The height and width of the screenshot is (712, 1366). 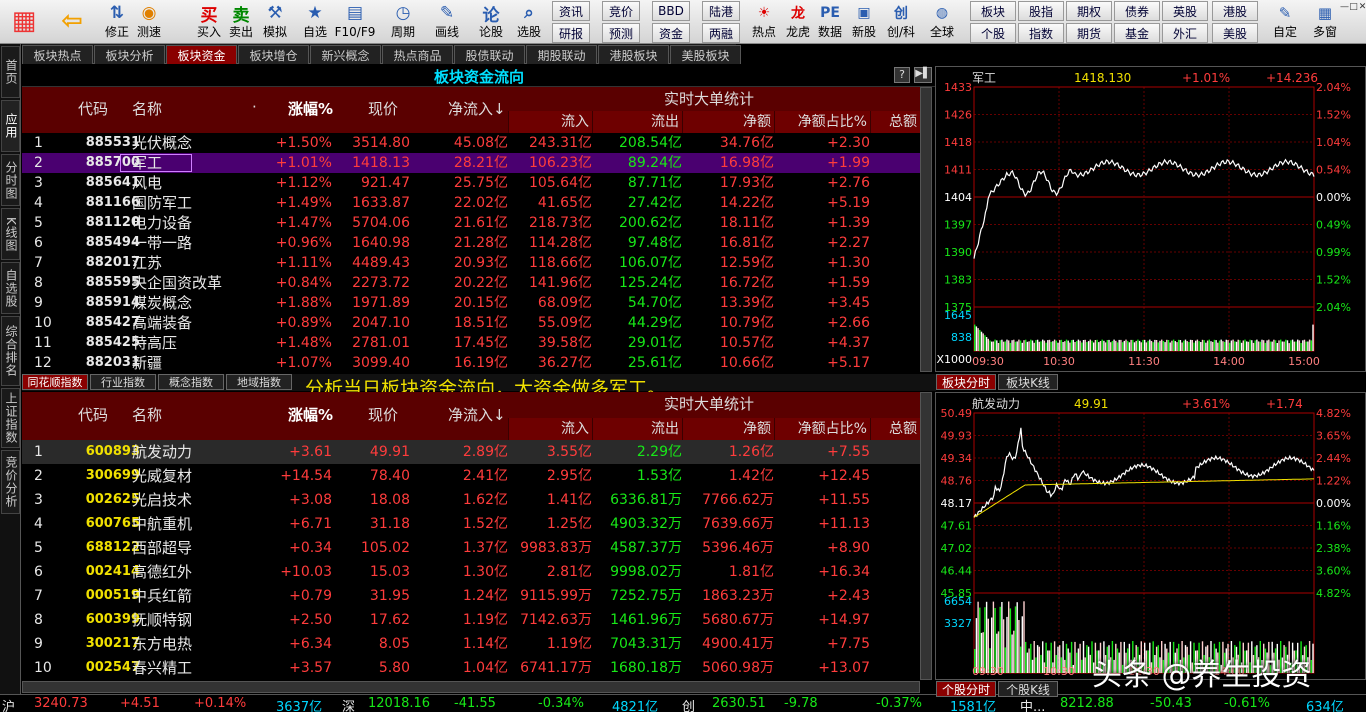 I want to click on tab-sector-6: 股债联动, so click(x=489, y=54).